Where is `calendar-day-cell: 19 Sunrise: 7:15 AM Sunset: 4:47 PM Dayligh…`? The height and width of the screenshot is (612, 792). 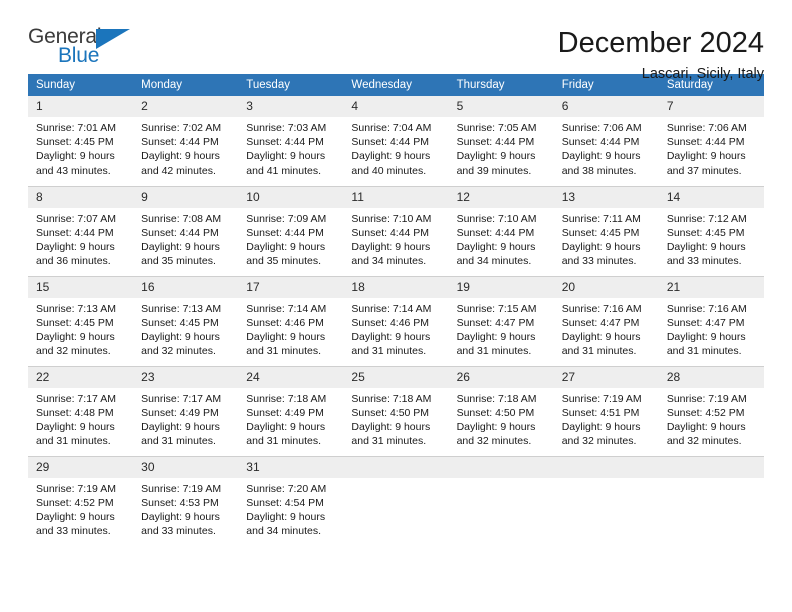 calendar-day-cell: 19 Sunrise: 7:15 AM Sunset: 4:47 PM Dayligh… is located at coordinates (501, 320).